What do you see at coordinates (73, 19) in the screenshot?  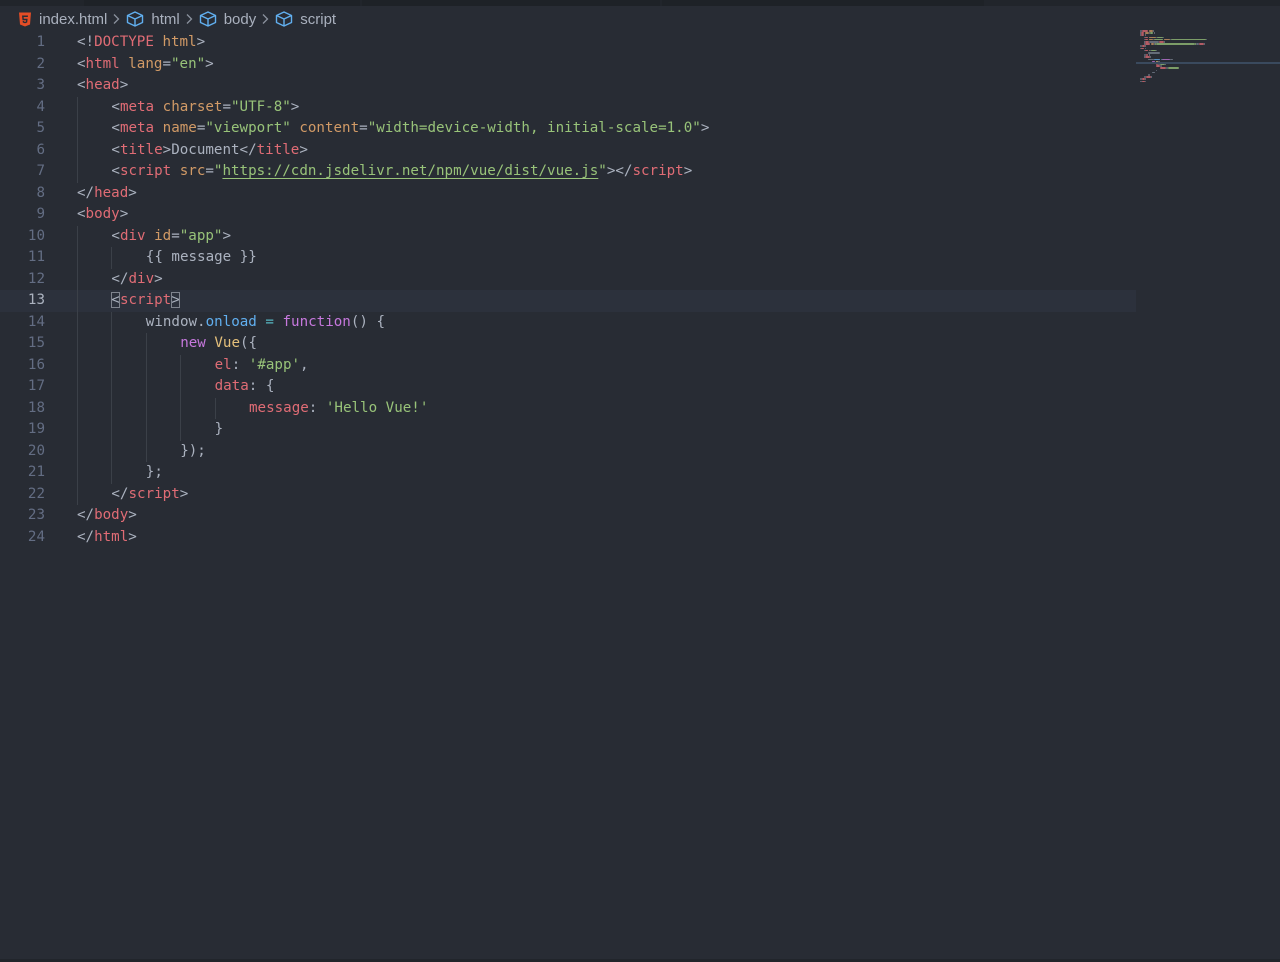 I see `breadcrumb-file-label: index.html` at bounding box center [73, 19].